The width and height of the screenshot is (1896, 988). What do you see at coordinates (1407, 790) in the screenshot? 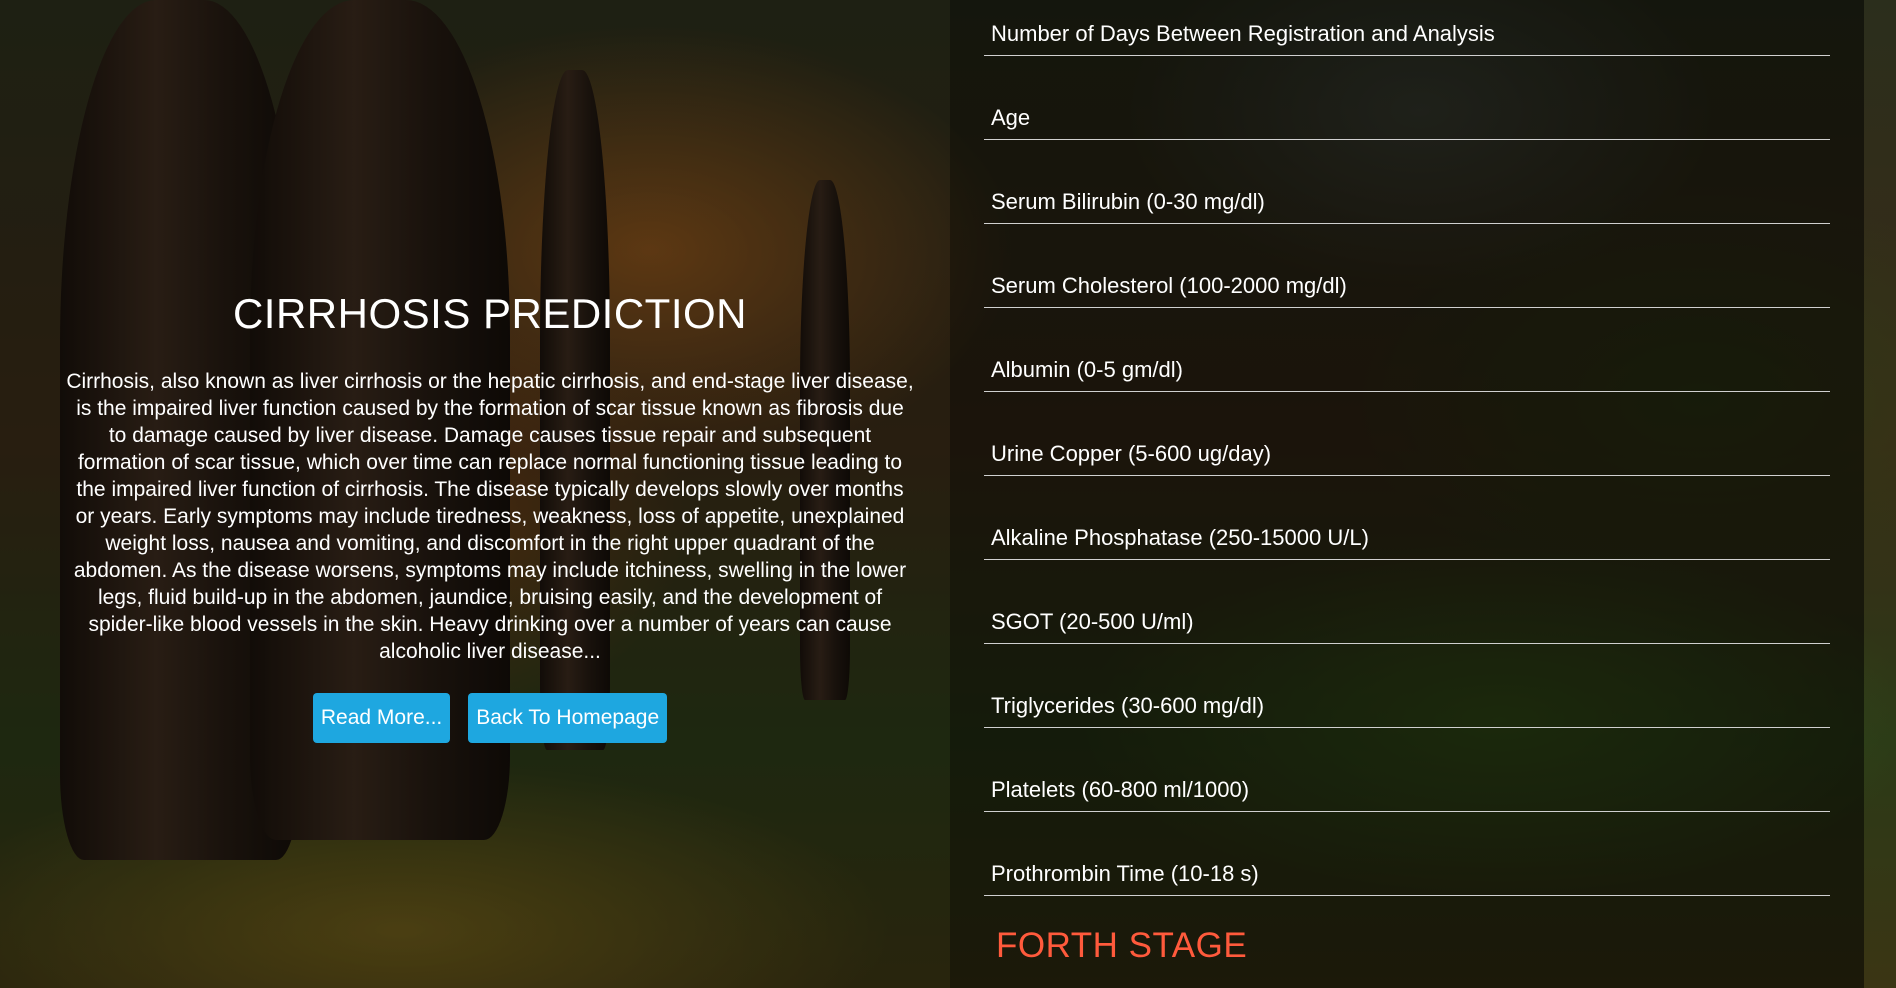
I see `platelets-input` at bounding box center [1407, 790].